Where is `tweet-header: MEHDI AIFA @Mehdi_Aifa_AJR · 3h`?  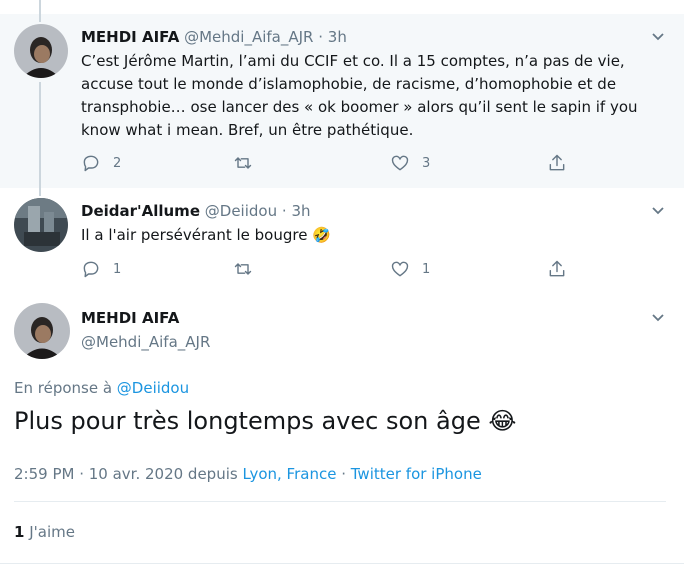 tweet-header: MEHDI AIFA @Mehdi_Aifa_AJR · 3h is located at coordinates (214, 37).